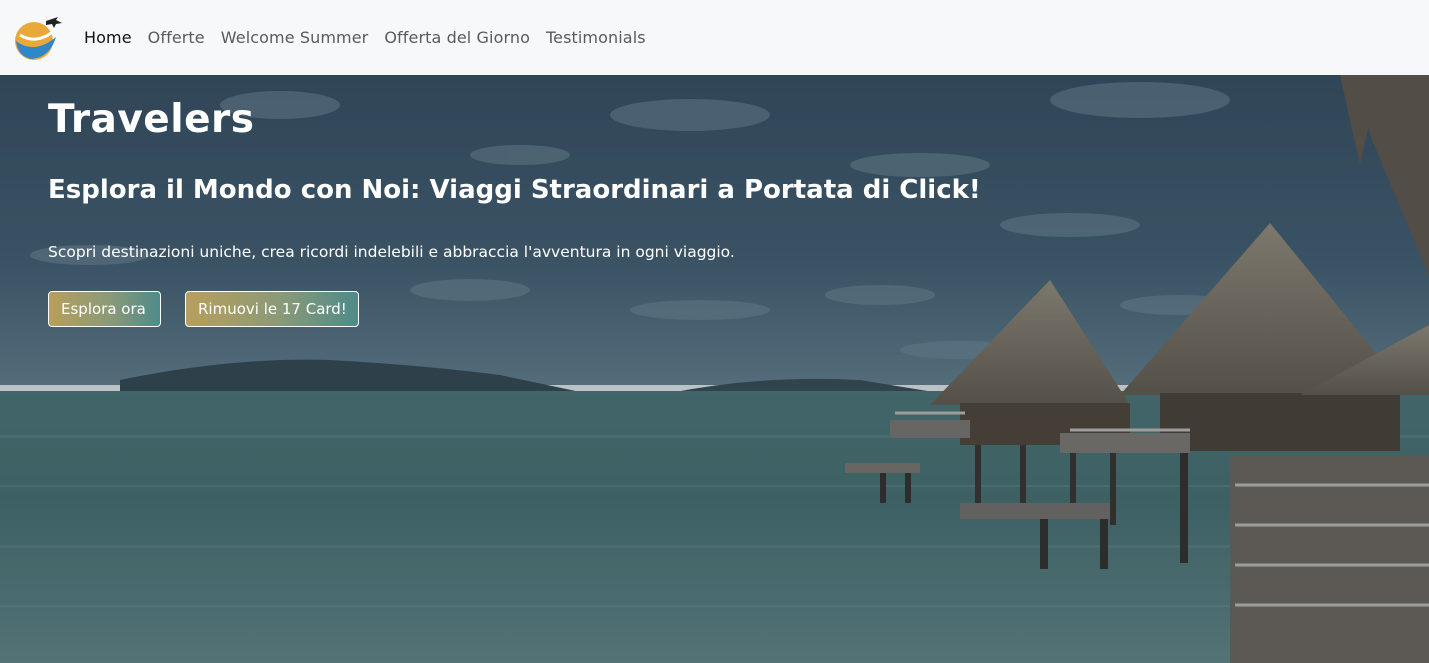  Describe the element at coordinates (108, 37) in the screenshot. I see `nav-item-home: Home` at that location.